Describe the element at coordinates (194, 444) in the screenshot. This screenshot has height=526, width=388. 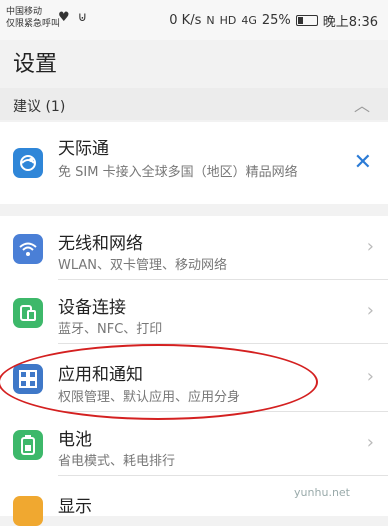
I see `list-item-battery: 电池 省电模式、耗电排行 ›` at that location.